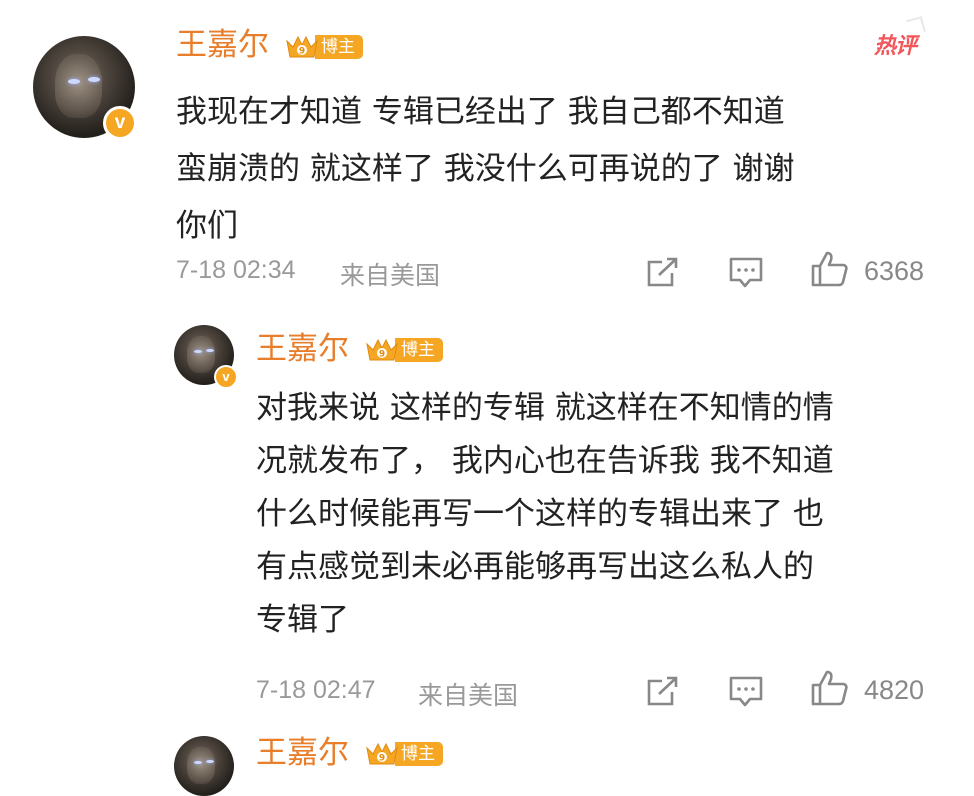 The height and width of the screenshot is (796, 974). What do you see at coordinates (236, 270) in the screenshot?
I see `comment-timestamp: 7-18 02:34` at bounding box center [236, 270].